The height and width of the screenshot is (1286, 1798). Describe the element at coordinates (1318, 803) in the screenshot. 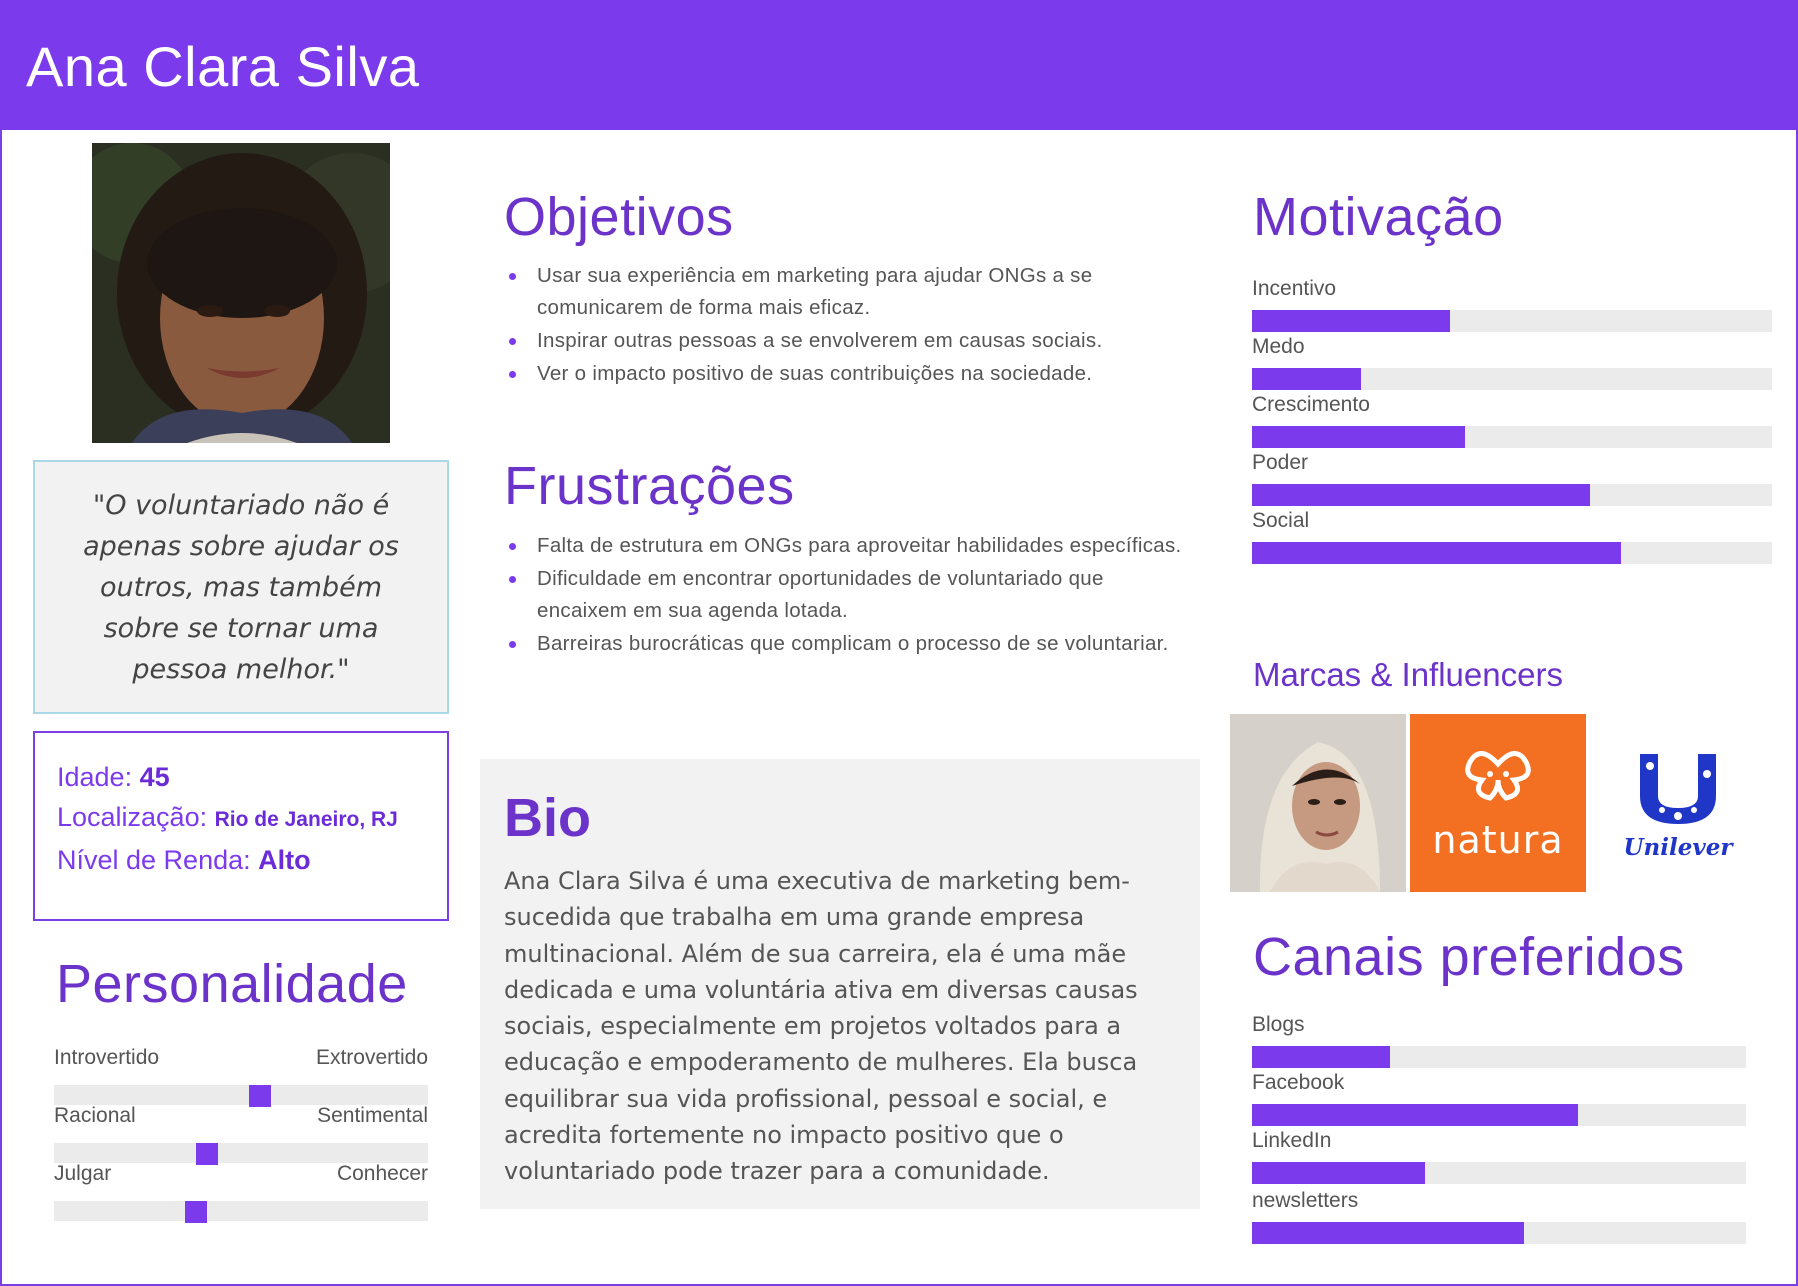

I see `influencer-photo` at that location.